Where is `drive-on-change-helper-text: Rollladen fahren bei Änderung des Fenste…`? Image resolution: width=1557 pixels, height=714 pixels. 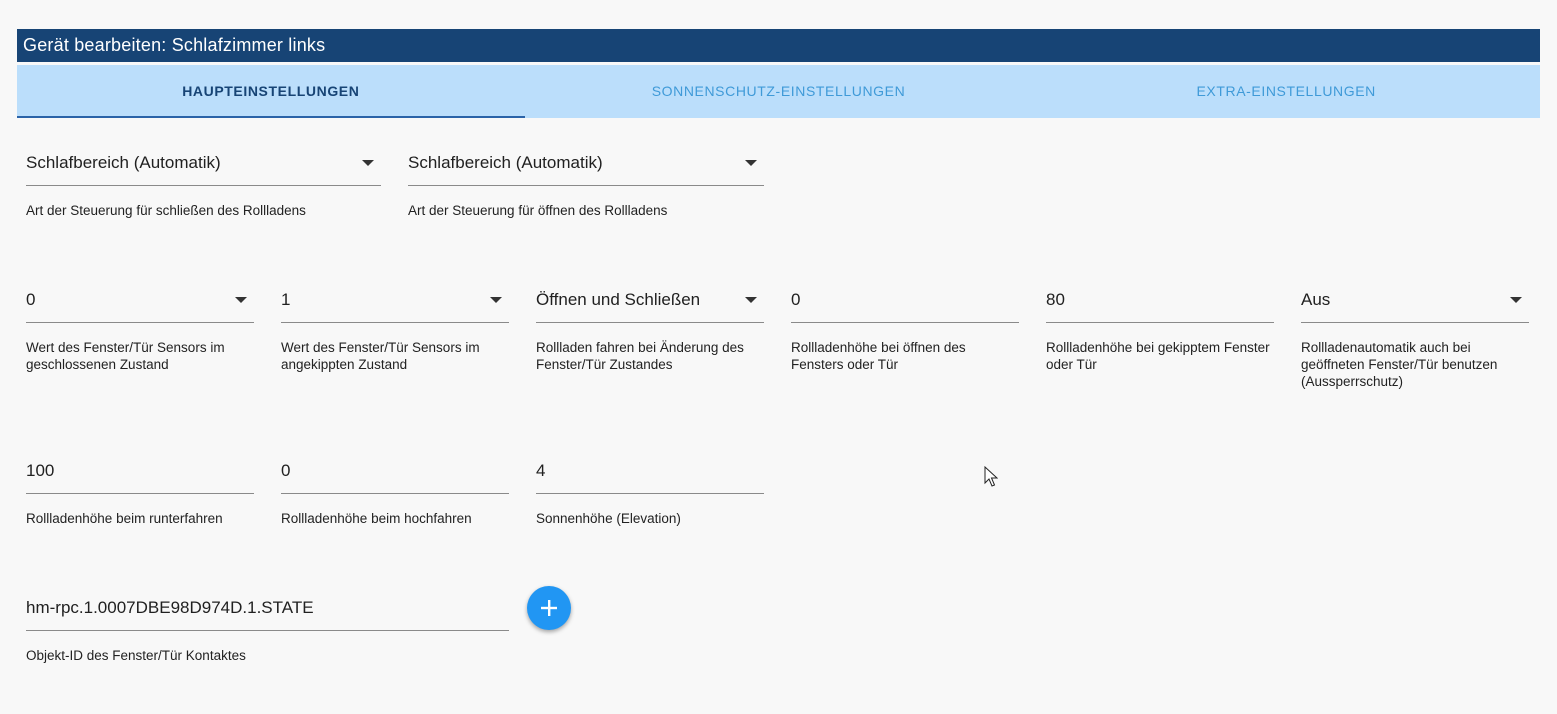 drive-on-change-helper-text: Rollladen fahren bei Änderung des Fenste… is located at coordinates (640, 356).